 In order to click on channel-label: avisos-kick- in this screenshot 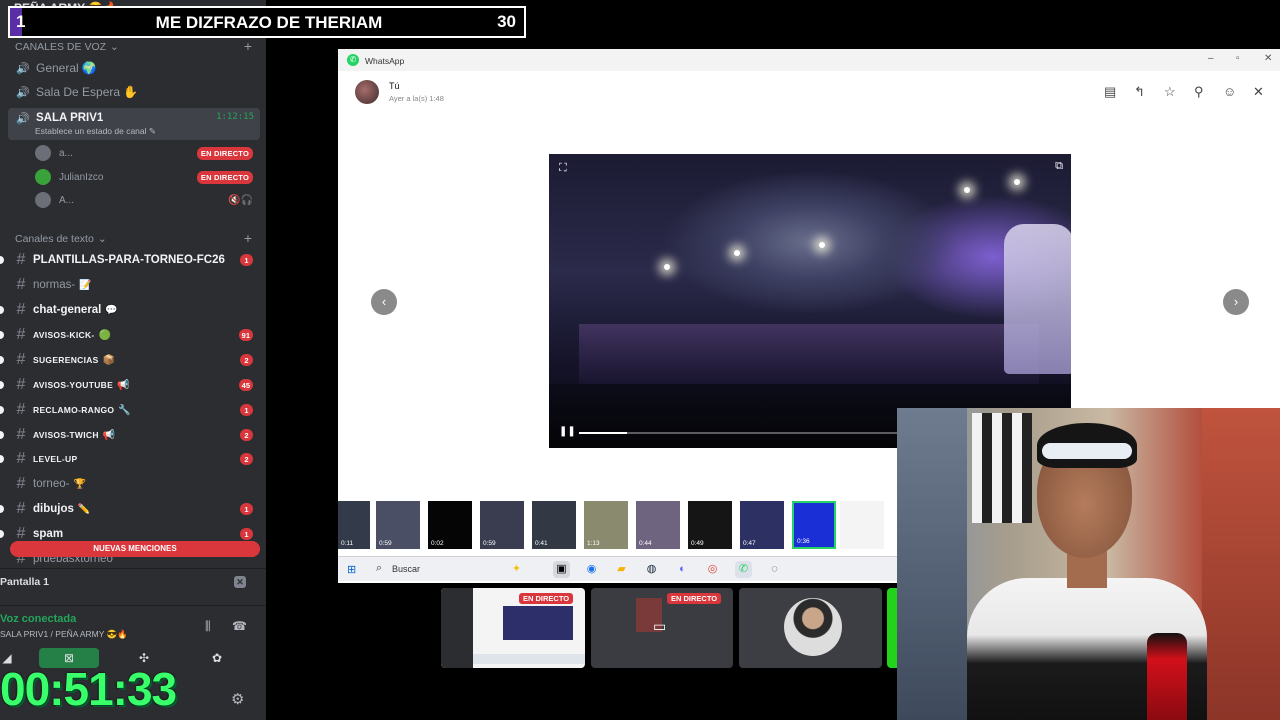, I will do `click(64, 335)`.